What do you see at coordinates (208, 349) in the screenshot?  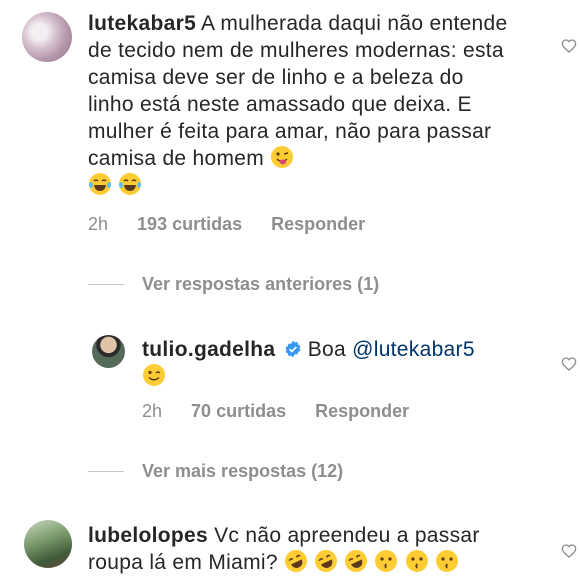 I see `reply-username: tulio.gadelha` at bounding box center [208, 349].